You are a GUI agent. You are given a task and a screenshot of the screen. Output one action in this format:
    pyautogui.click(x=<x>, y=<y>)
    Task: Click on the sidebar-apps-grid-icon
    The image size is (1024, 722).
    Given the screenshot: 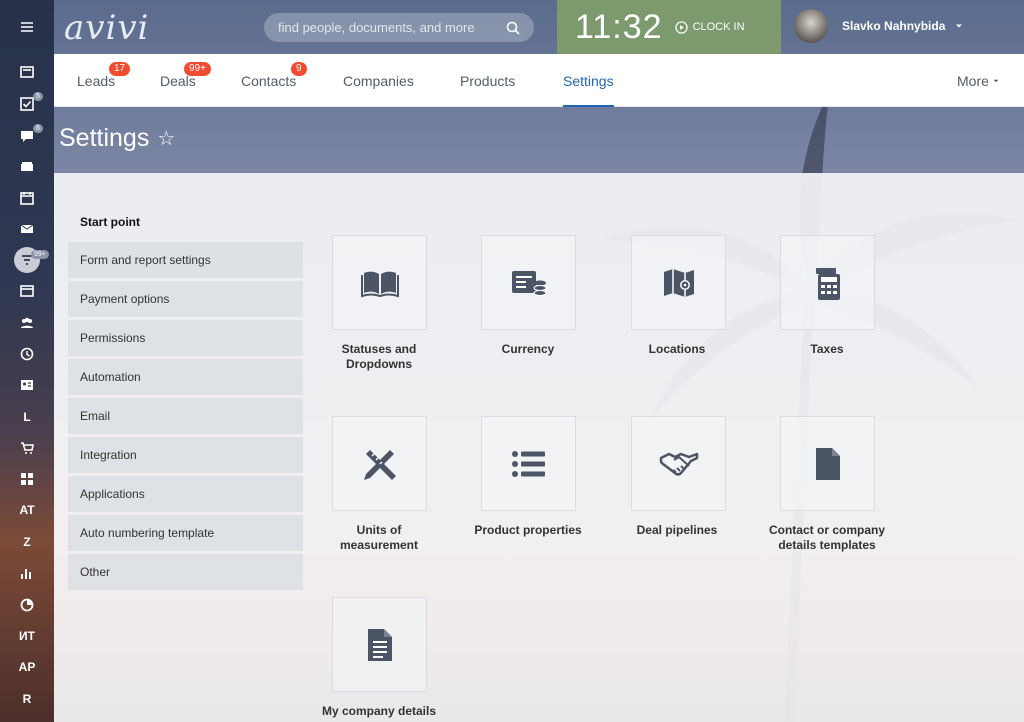 What is the action you would take?
    pyautogui.click(x=27, y=479)
    